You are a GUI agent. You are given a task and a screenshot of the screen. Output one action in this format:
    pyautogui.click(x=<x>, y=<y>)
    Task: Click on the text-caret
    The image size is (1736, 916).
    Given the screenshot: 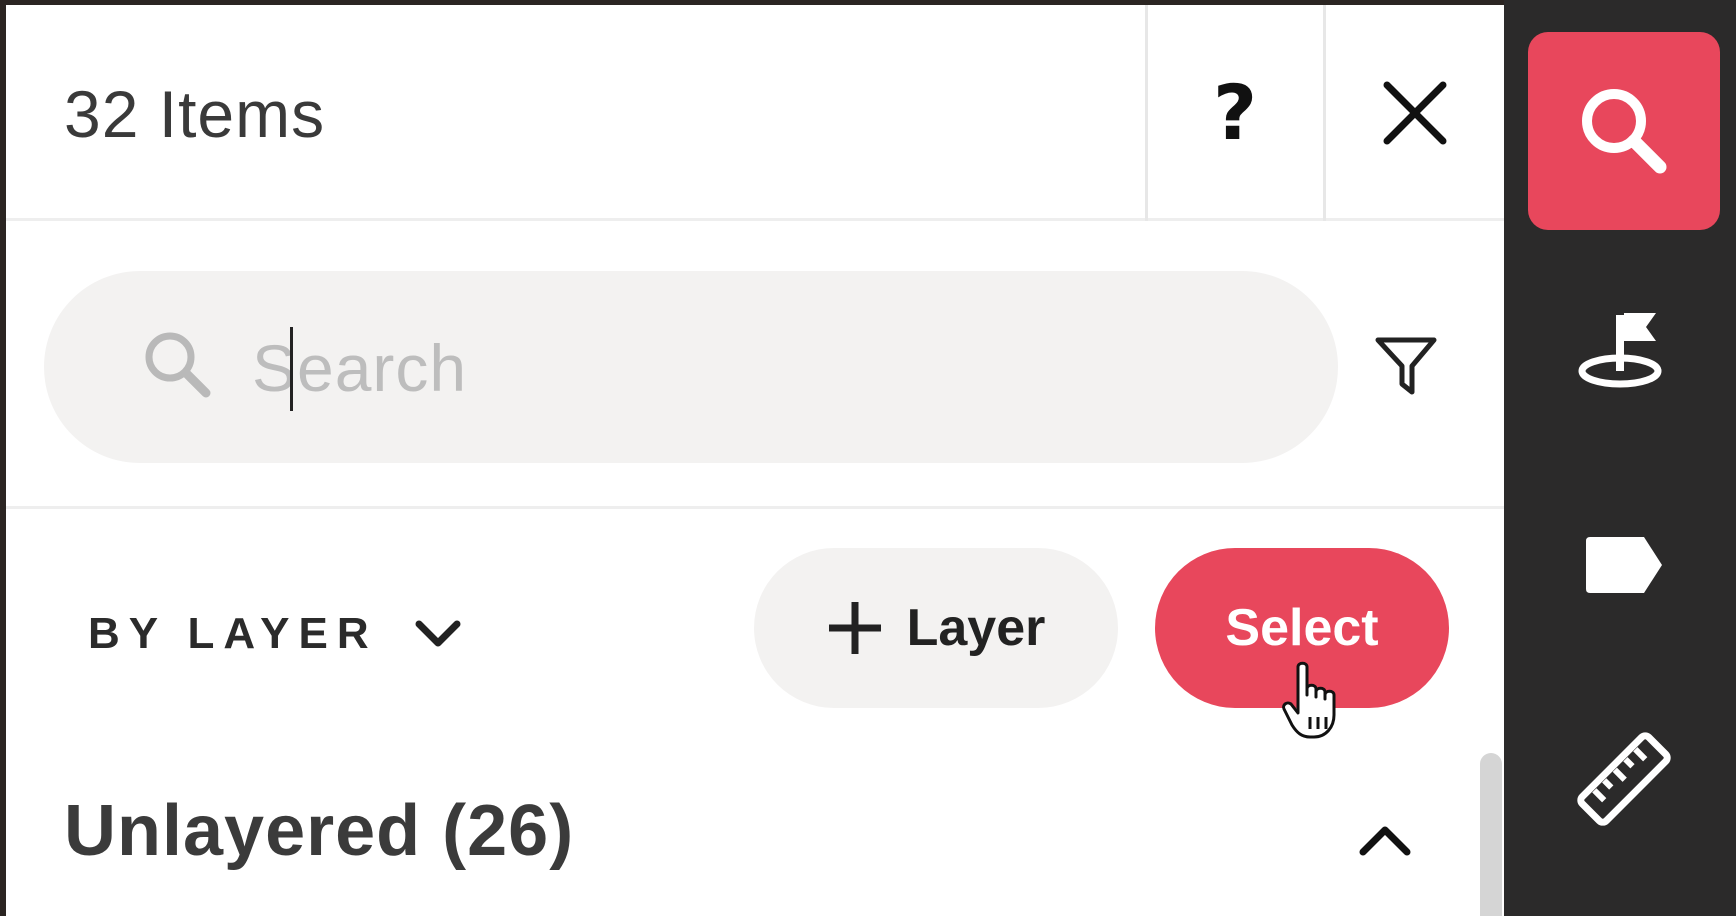 What is the action you would take?
    pyautogui.click(x=291, y=369)
    